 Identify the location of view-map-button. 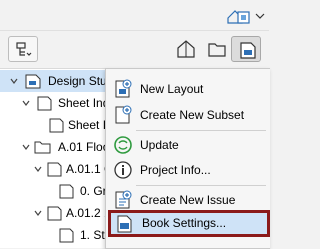
(216, 49).